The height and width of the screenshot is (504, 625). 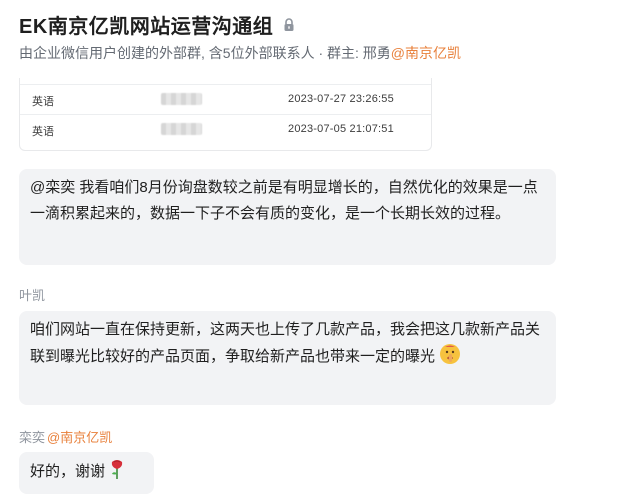 I want to click on lock-icon, so click(x=289, y=24).